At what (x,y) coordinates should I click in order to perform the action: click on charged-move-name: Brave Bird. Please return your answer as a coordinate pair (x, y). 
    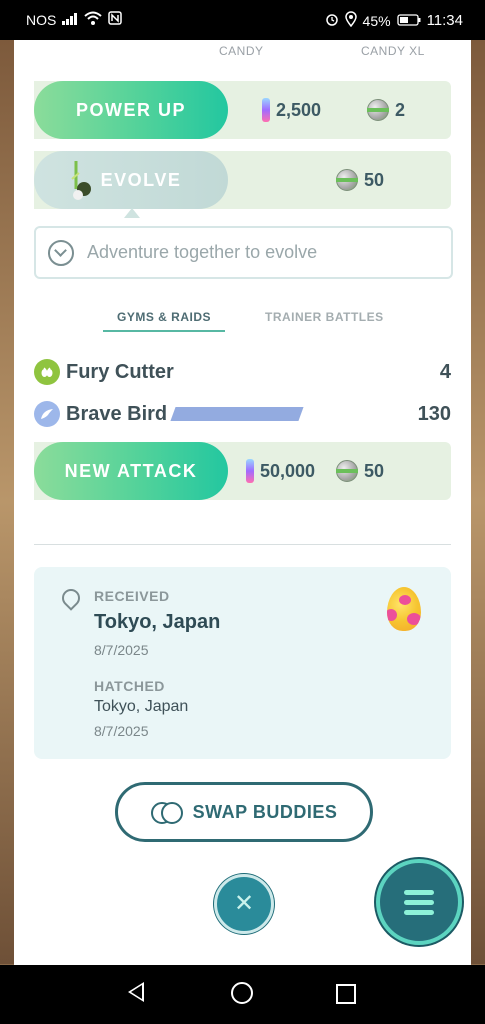
    Looking at the image, I should click on (117, 413).